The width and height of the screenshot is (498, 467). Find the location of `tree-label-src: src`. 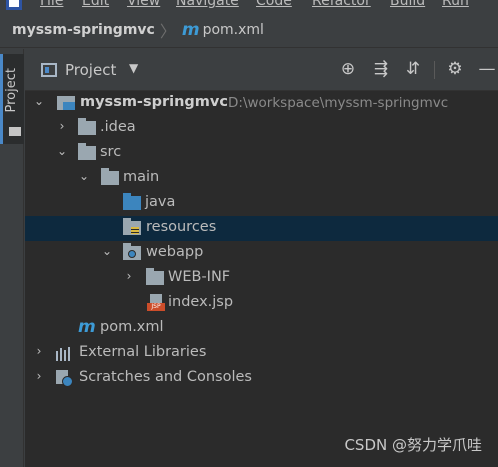

tree-label-src: src is located at coordinates (111, 152).